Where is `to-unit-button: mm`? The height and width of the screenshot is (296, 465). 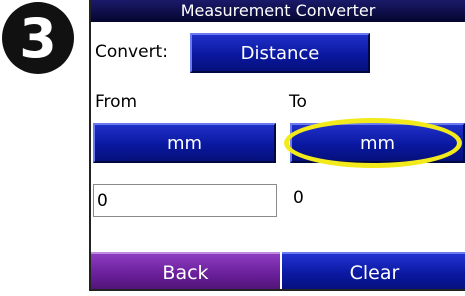
to-unit-button: mm is located at coordinates (377, 143).